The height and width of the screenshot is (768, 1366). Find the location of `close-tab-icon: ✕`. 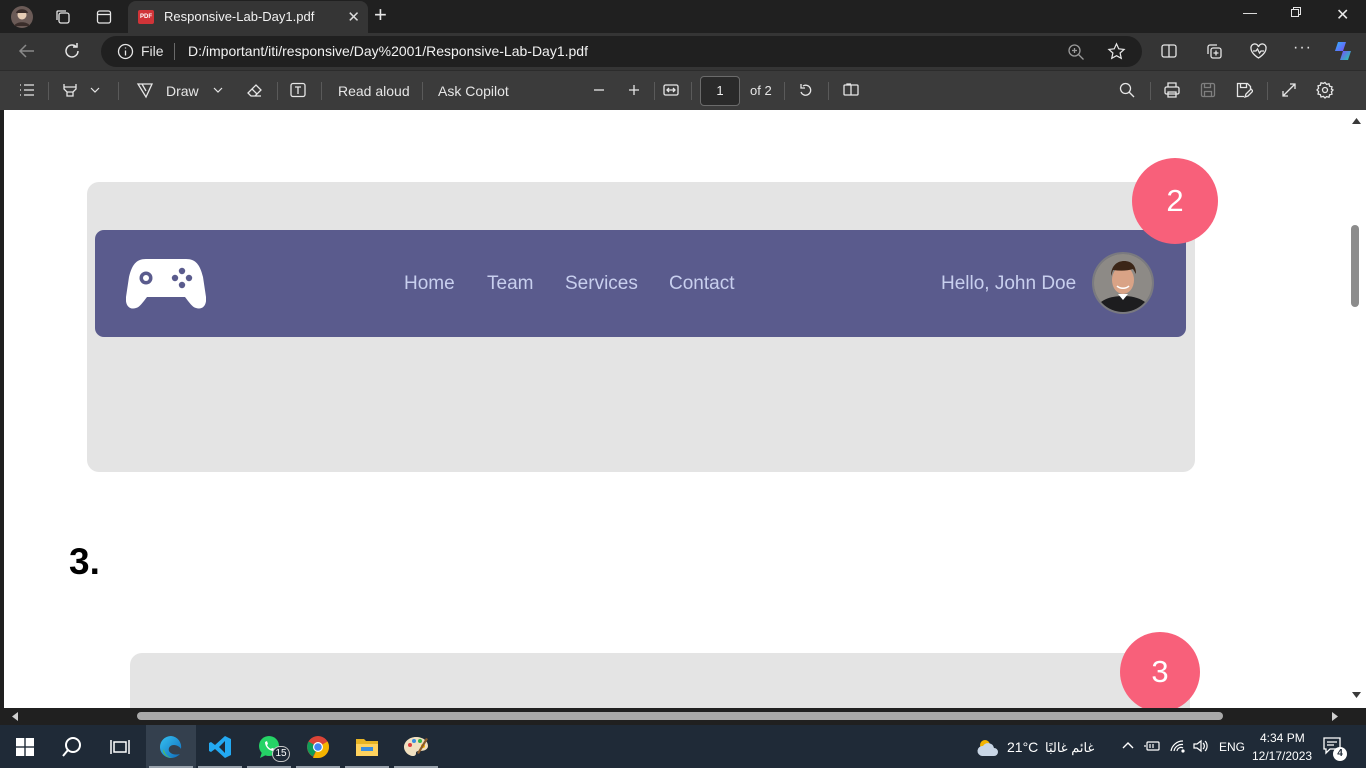

close-tab-icon: ✕ is located at coordinates (353, 17).